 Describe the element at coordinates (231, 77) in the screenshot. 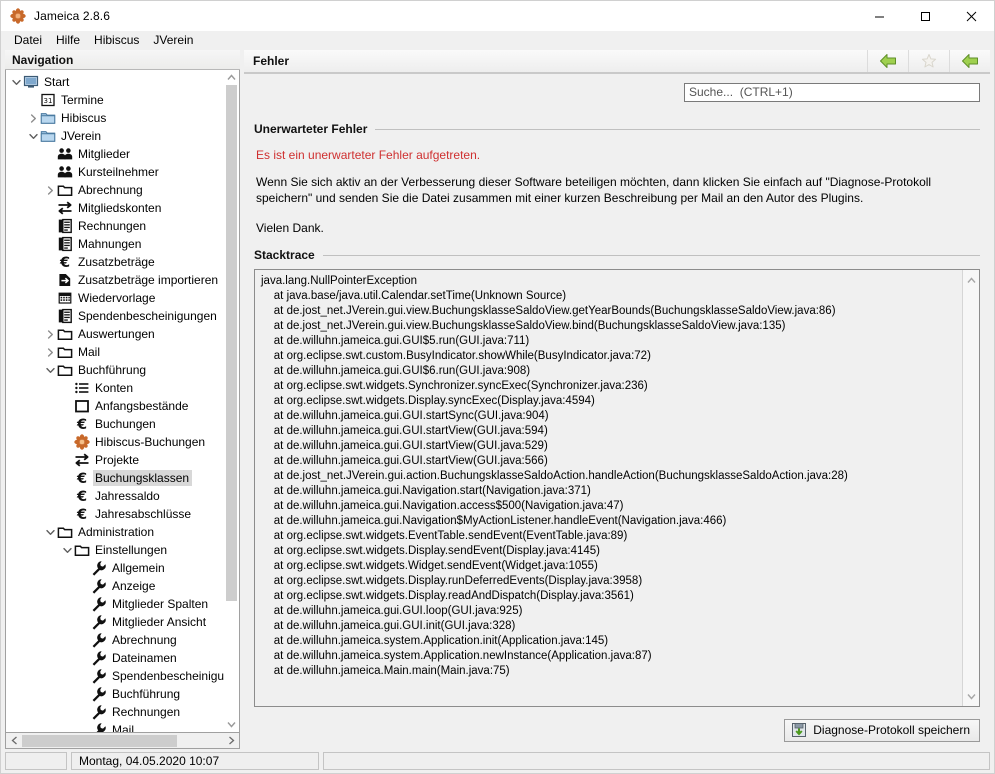

I see `scroll-up-icon` at that location.